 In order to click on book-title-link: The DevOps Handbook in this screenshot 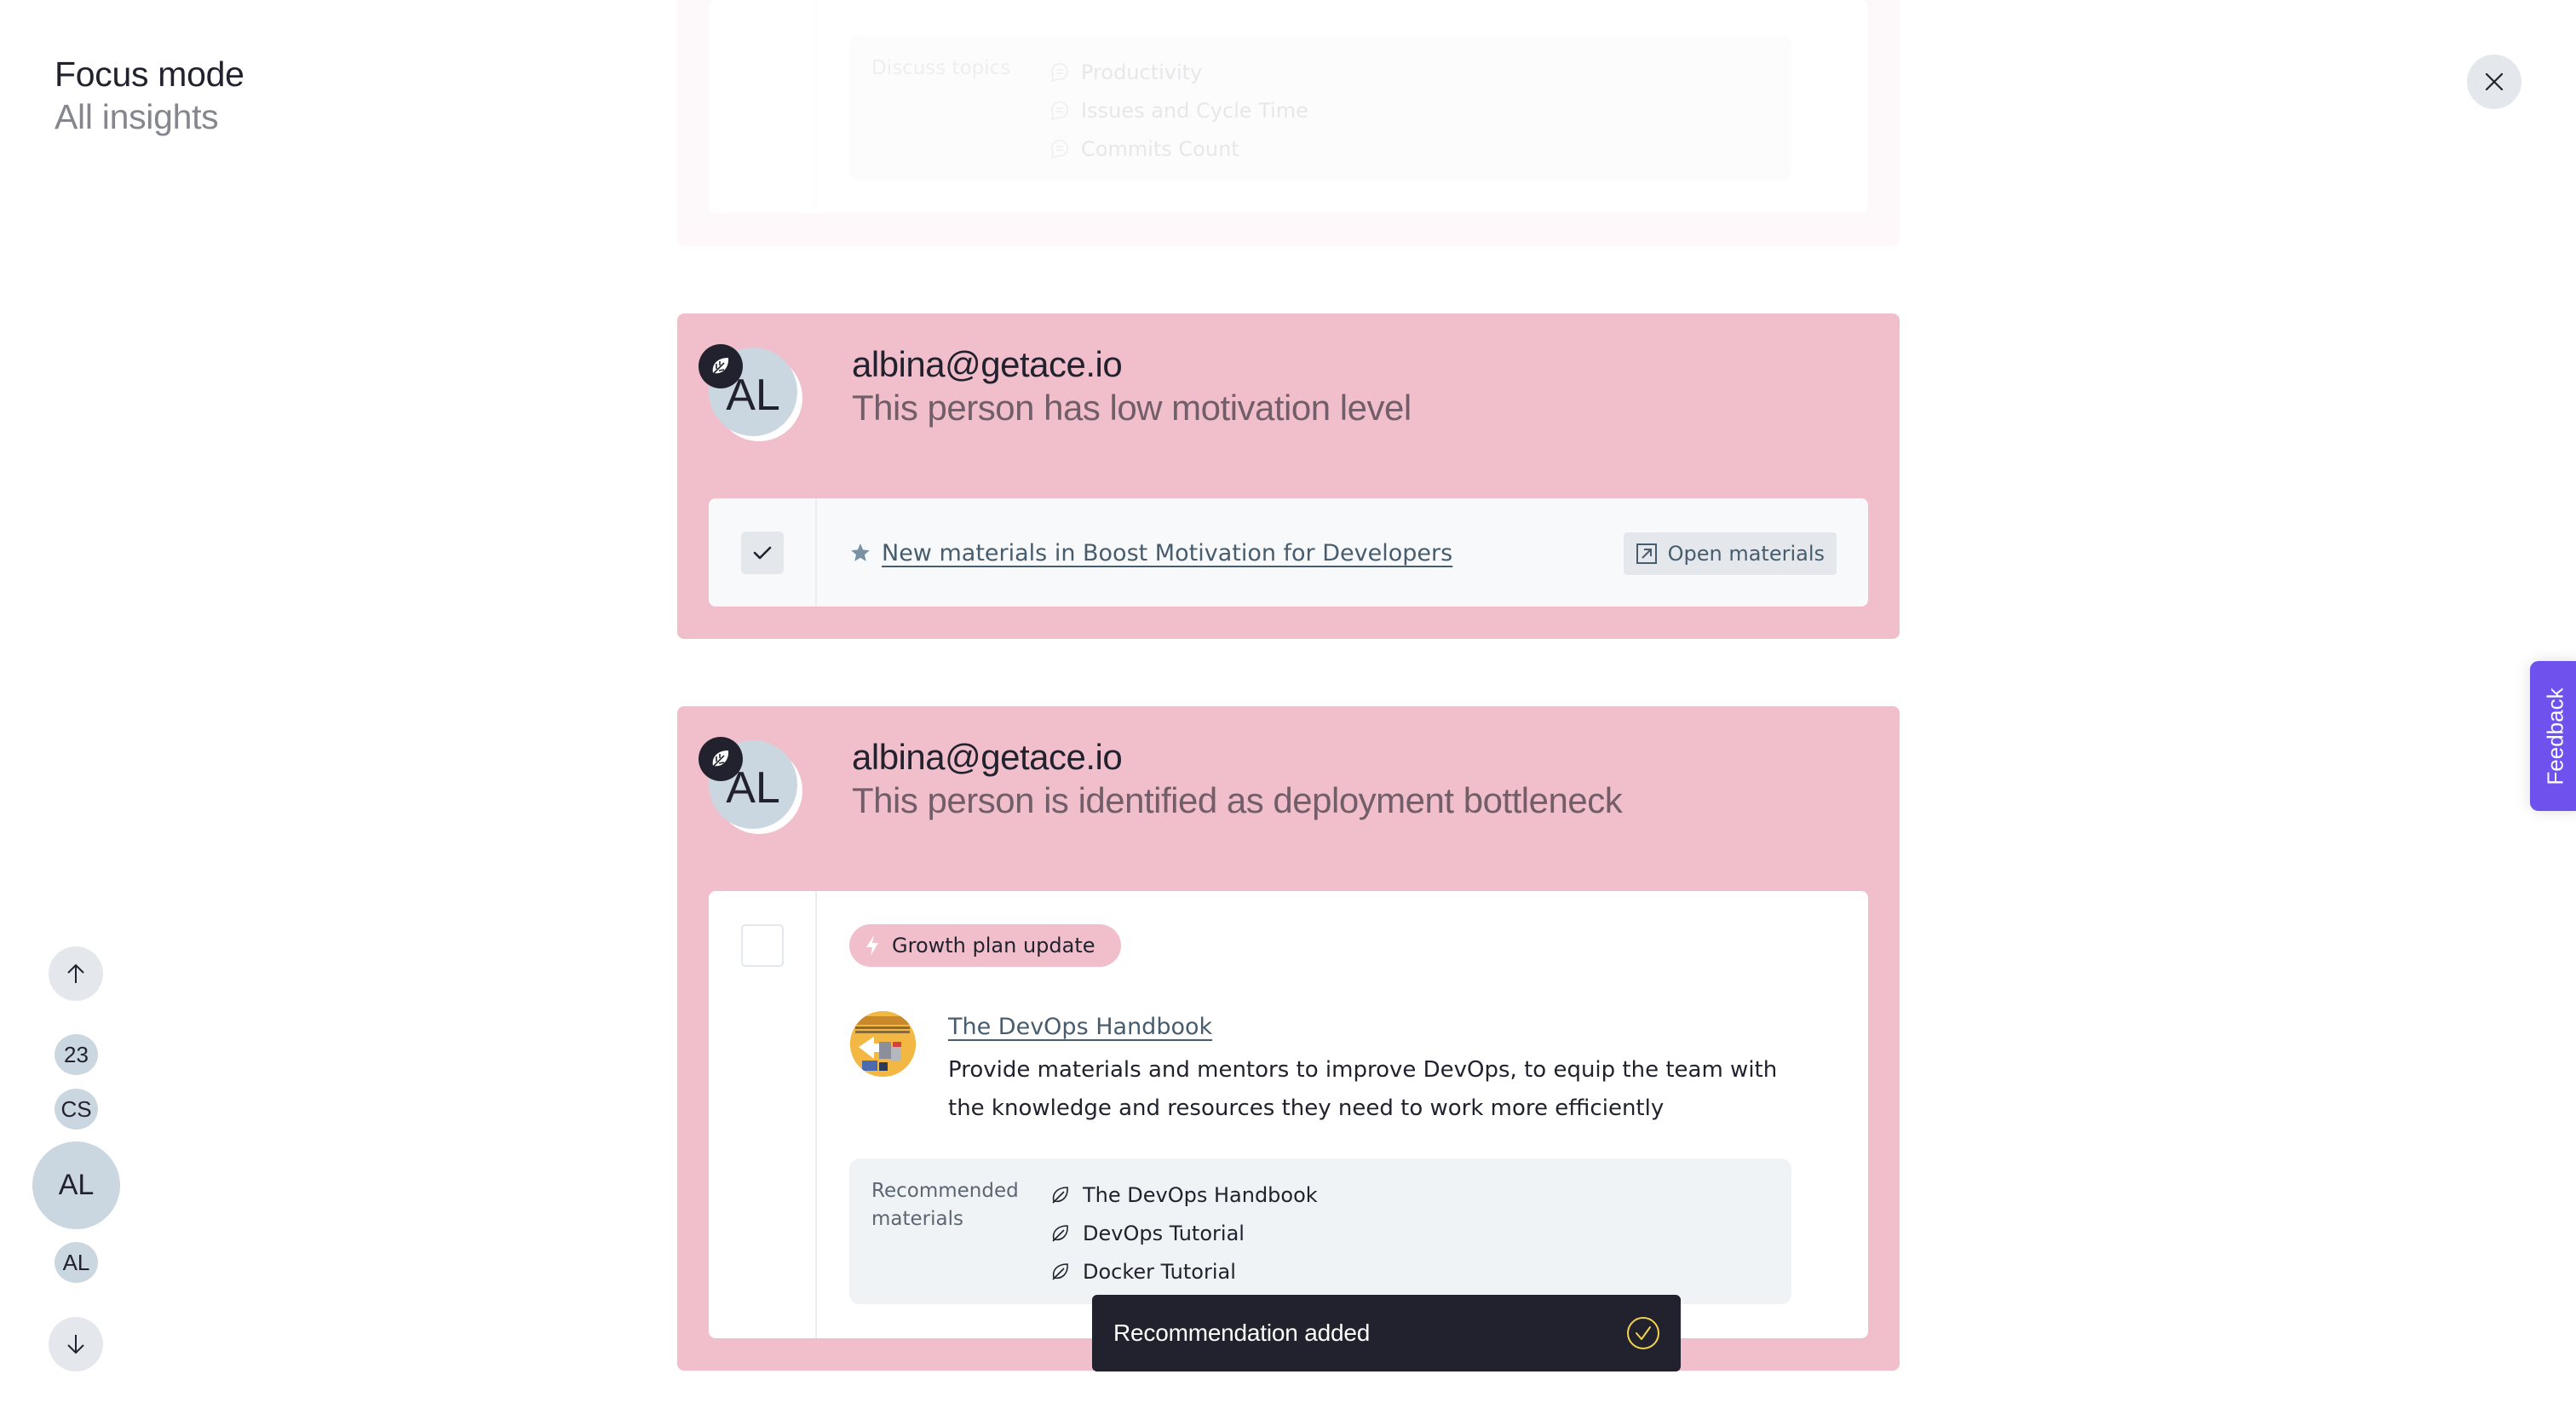, I will do `click(1080, 1027)`.